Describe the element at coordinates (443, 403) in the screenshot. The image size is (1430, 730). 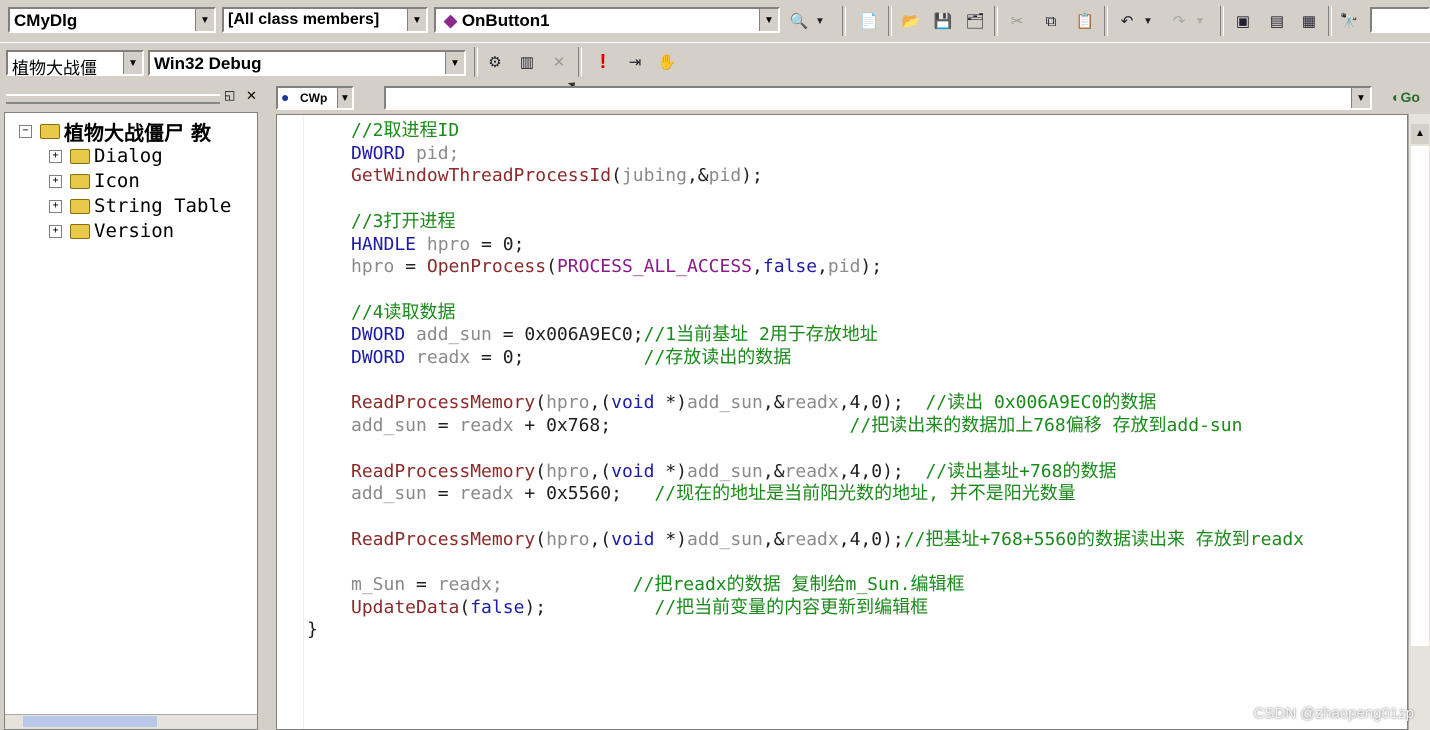
I see `code-token: ReadProcessMemory` at that location.